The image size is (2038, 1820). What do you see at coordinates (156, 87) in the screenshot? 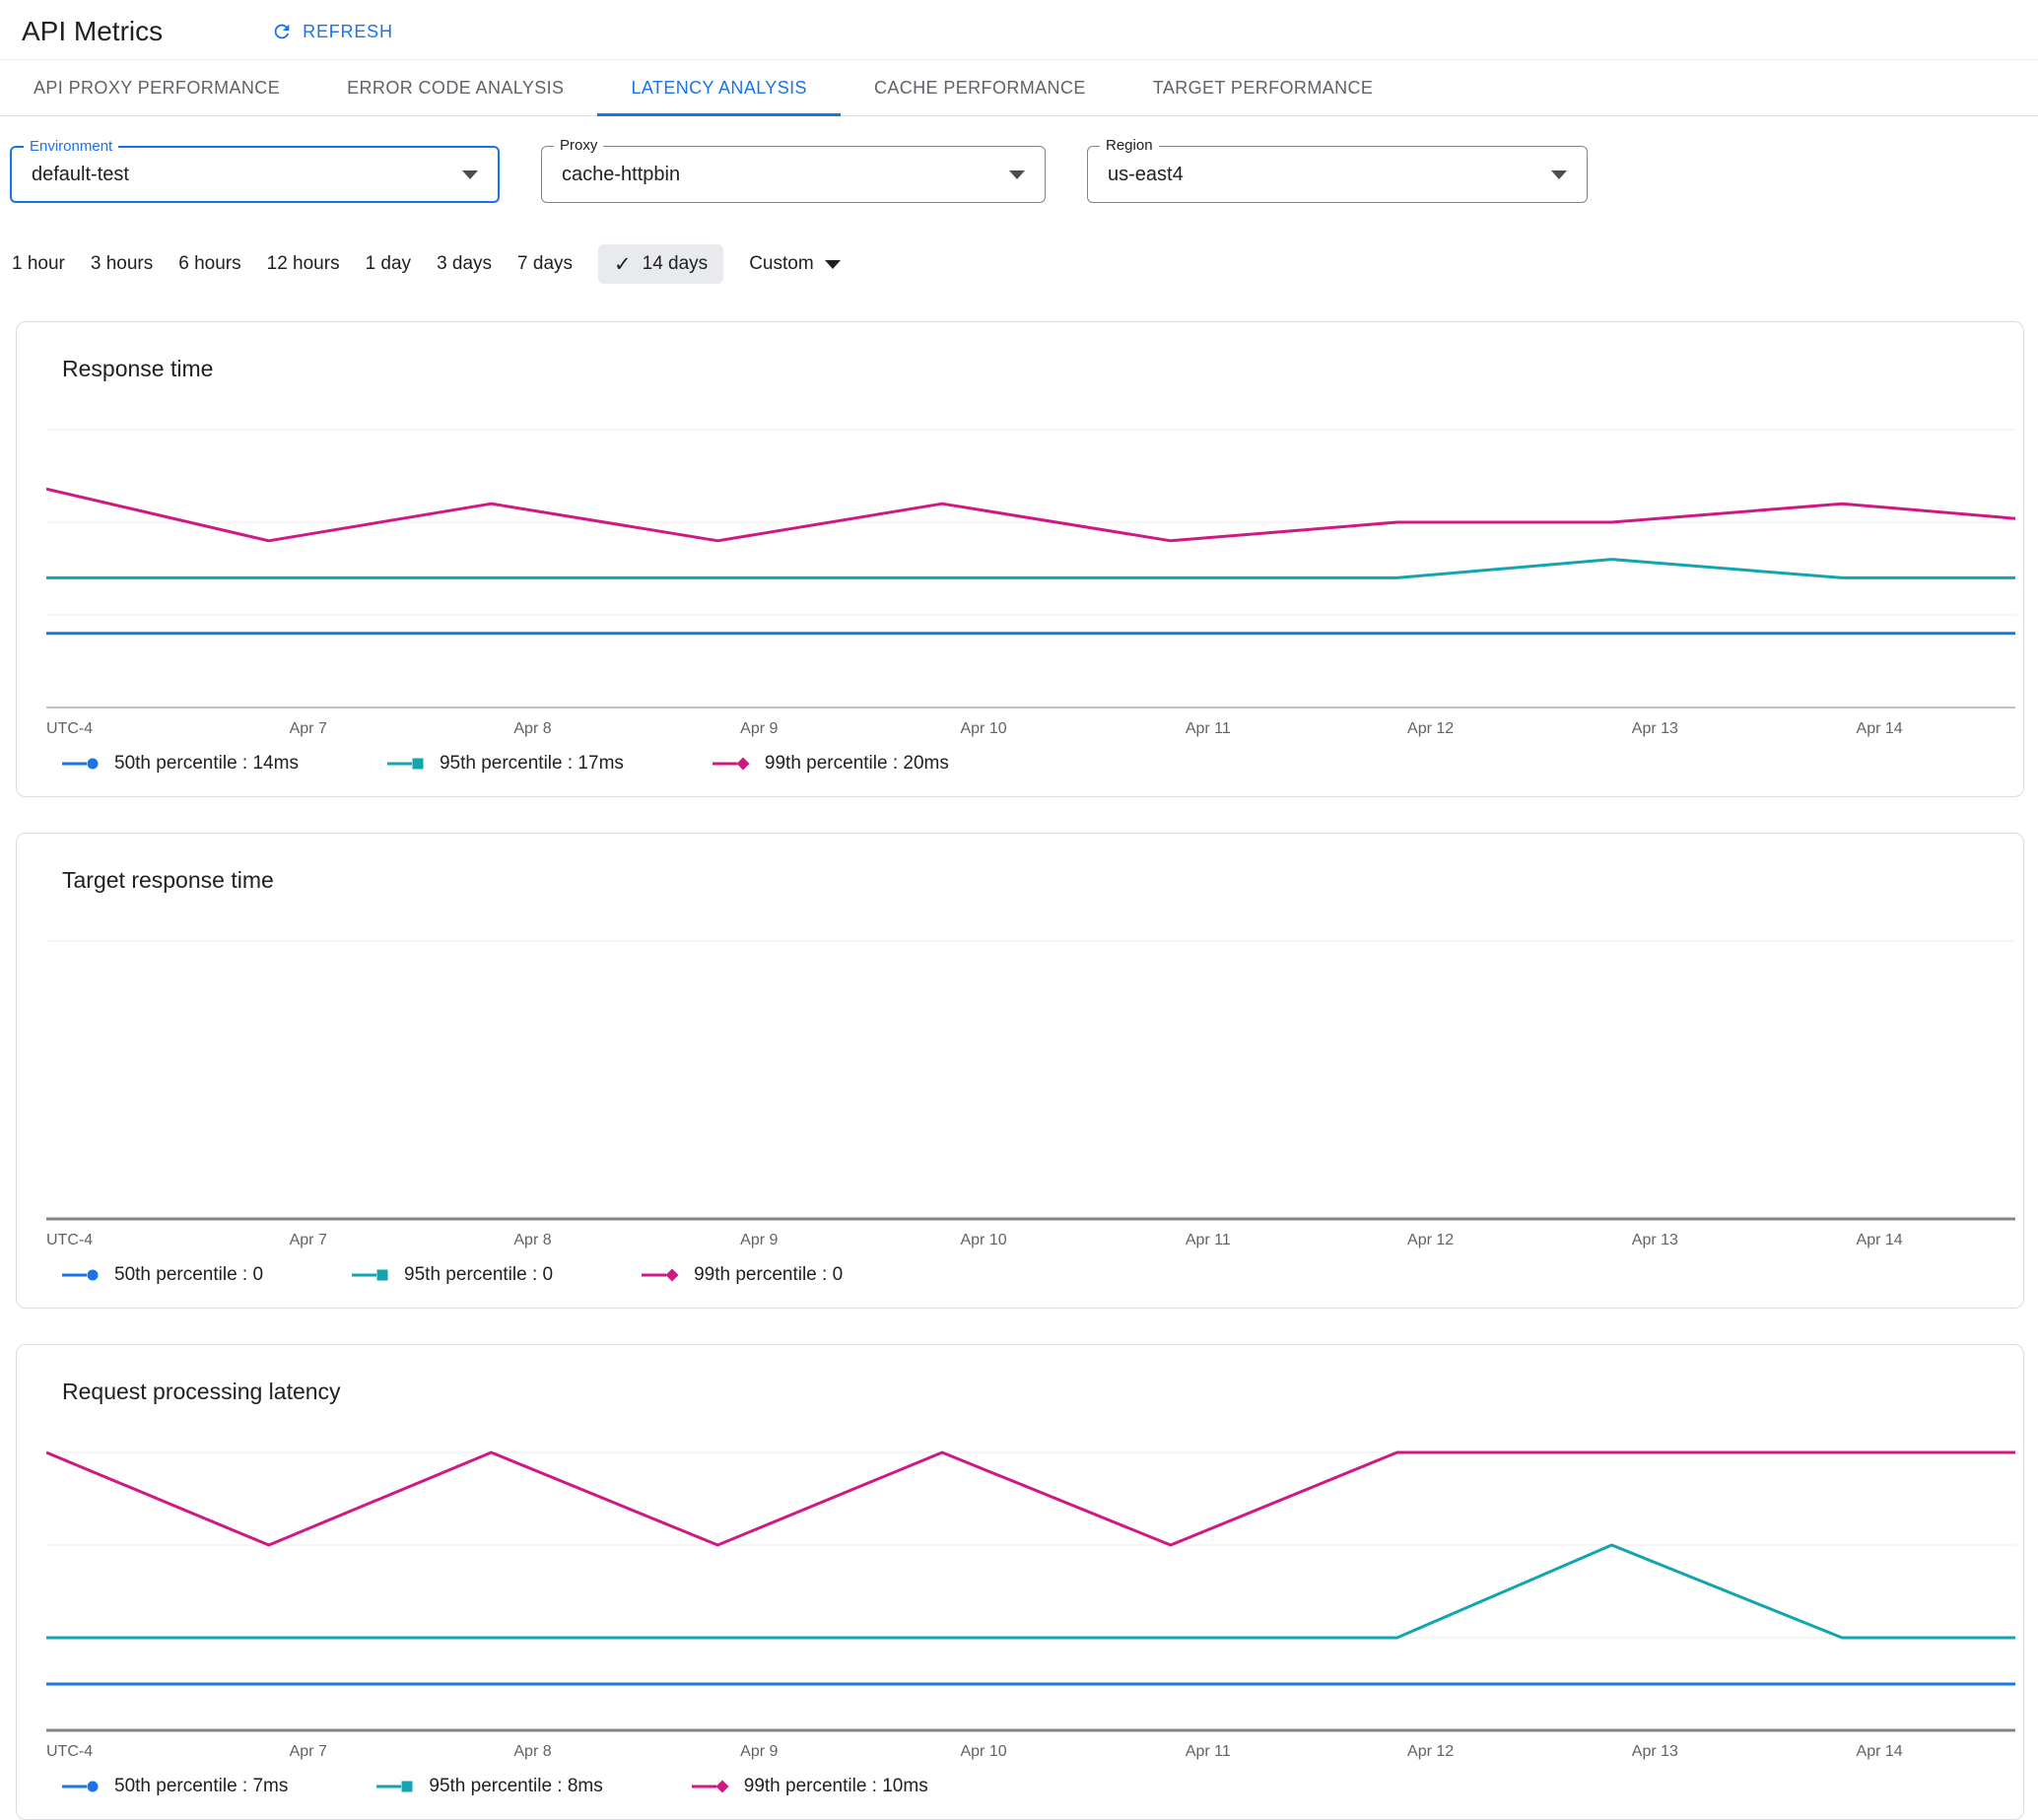
I see `tab-api-proxy-performance: API PROXY PERFORMANCE` at bounding box center [156, 87].